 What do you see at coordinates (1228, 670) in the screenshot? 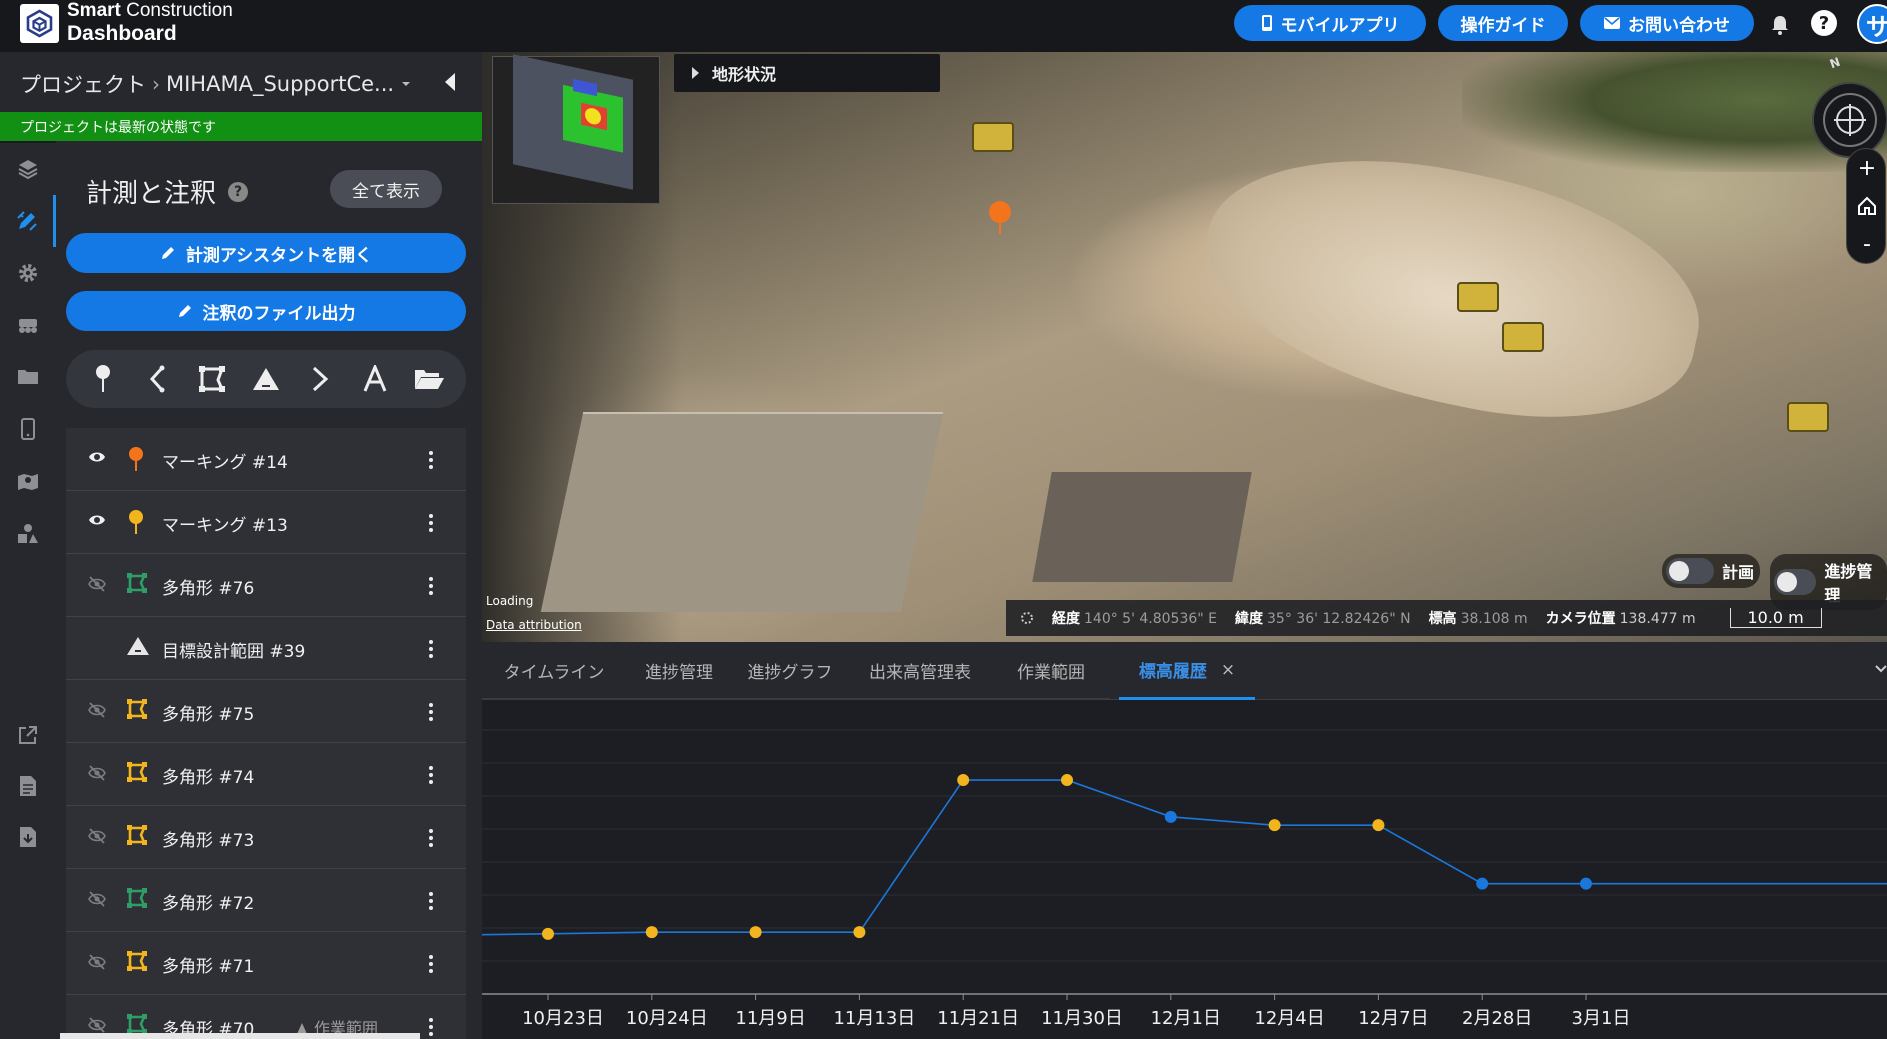
I see `close-tab-icon: ×` at bounding box center [1228, 670].